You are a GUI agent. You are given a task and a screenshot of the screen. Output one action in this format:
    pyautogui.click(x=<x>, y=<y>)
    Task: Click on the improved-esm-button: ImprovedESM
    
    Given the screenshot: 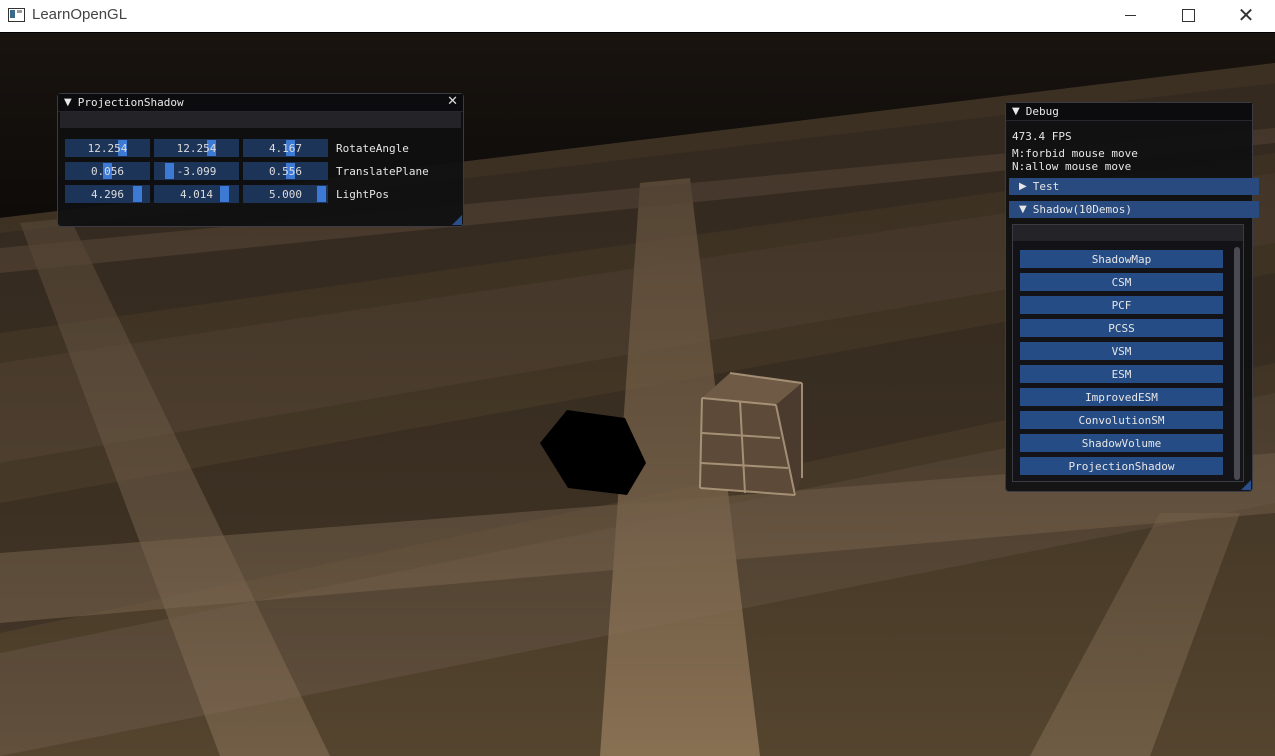 What is the action you would take?
    pyautogui.click(x=1121, y=397)
    